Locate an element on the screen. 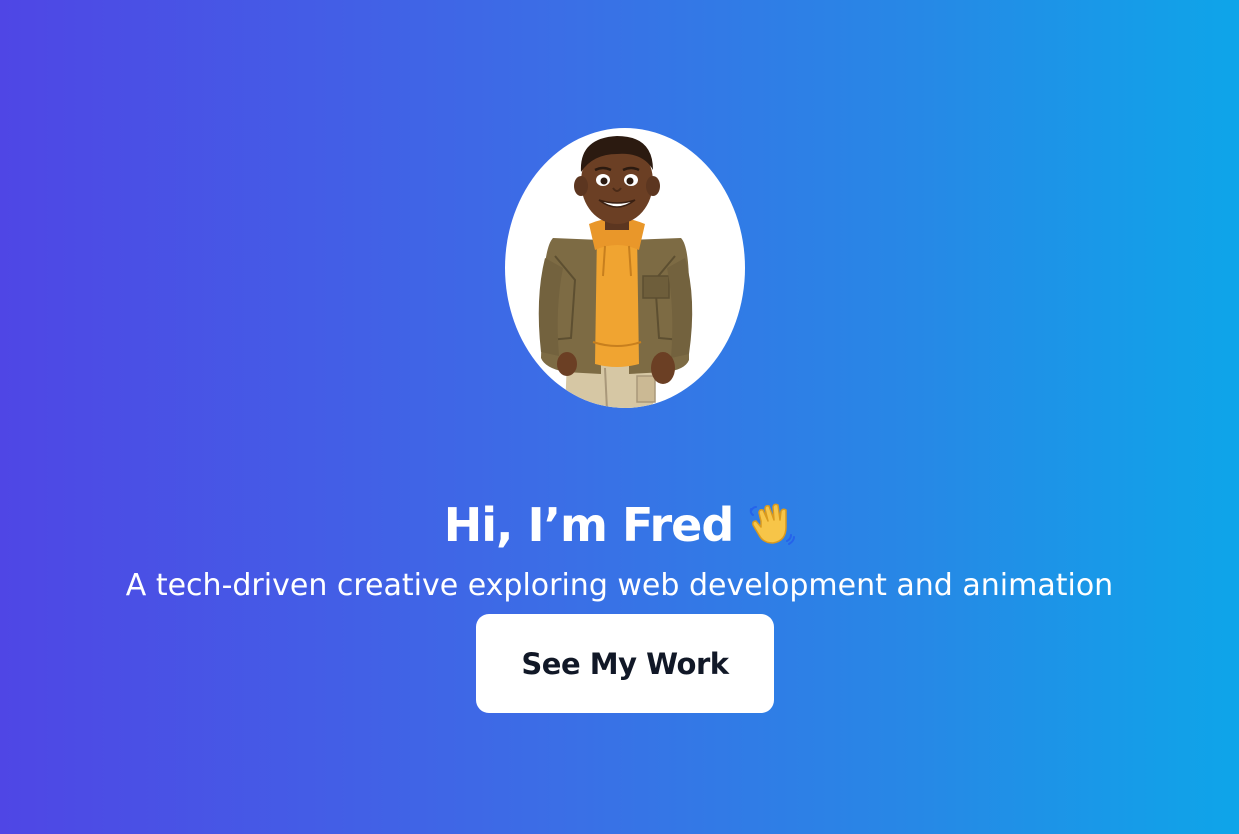  avatar-illustration is located at coordinates (615, 272).